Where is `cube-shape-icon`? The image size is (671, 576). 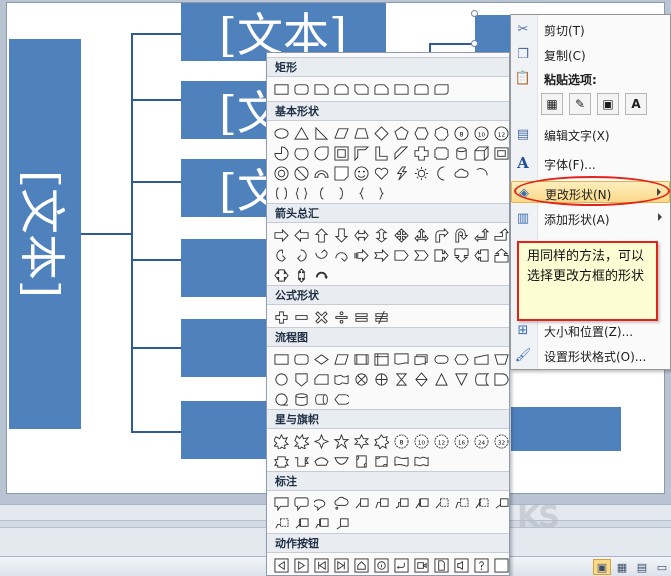 cube-shape-icon is located at coordinates (481, 153).